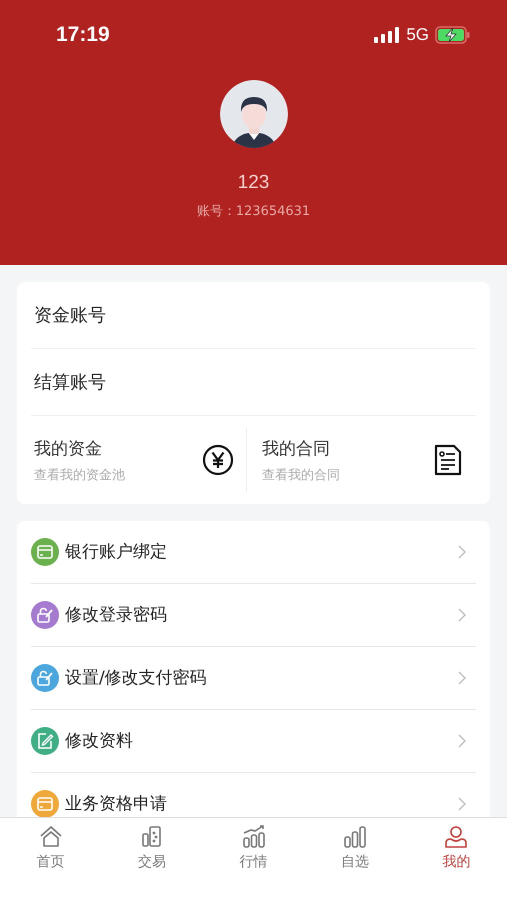 The width and height of the screenshot is (507, 900). I want to click on shortcut-title: 我的资金, so click(79, 448).